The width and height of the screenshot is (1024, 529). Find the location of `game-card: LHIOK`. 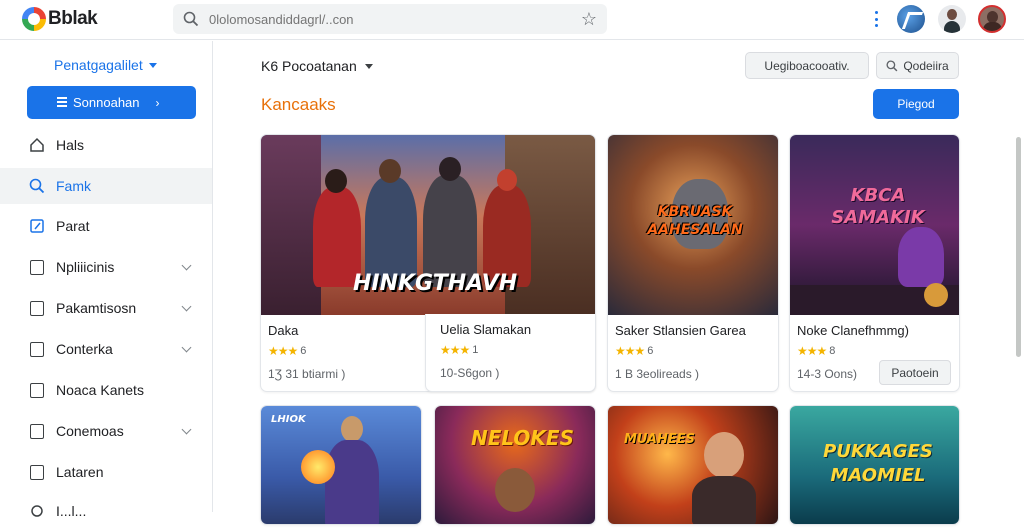

game-card: LHIOK is located at coordinates (341, 465).